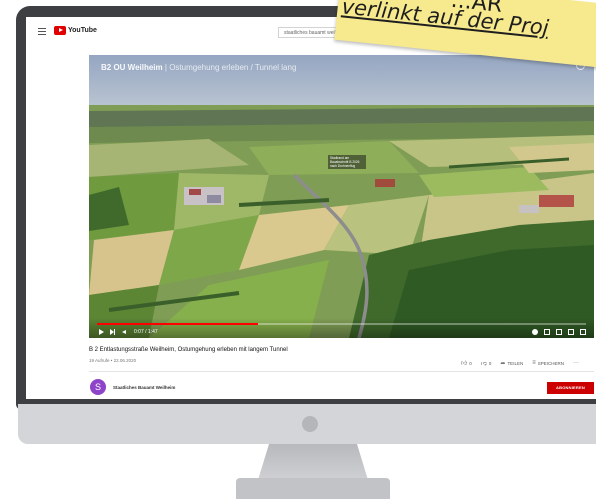  What do you see at coordinates (144, 387) in the screenshot?
I see `channel-name: Staatliches Bauamt Weilheim` at bounding box center [144, 387].